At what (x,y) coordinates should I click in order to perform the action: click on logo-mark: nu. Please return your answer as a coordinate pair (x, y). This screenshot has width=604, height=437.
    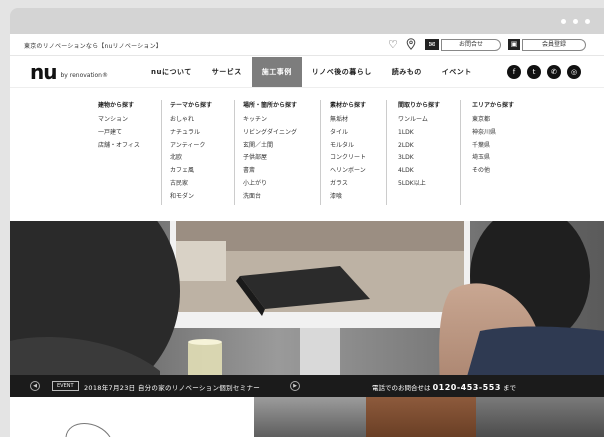
    Looking at the image, I should click on (44, 72).